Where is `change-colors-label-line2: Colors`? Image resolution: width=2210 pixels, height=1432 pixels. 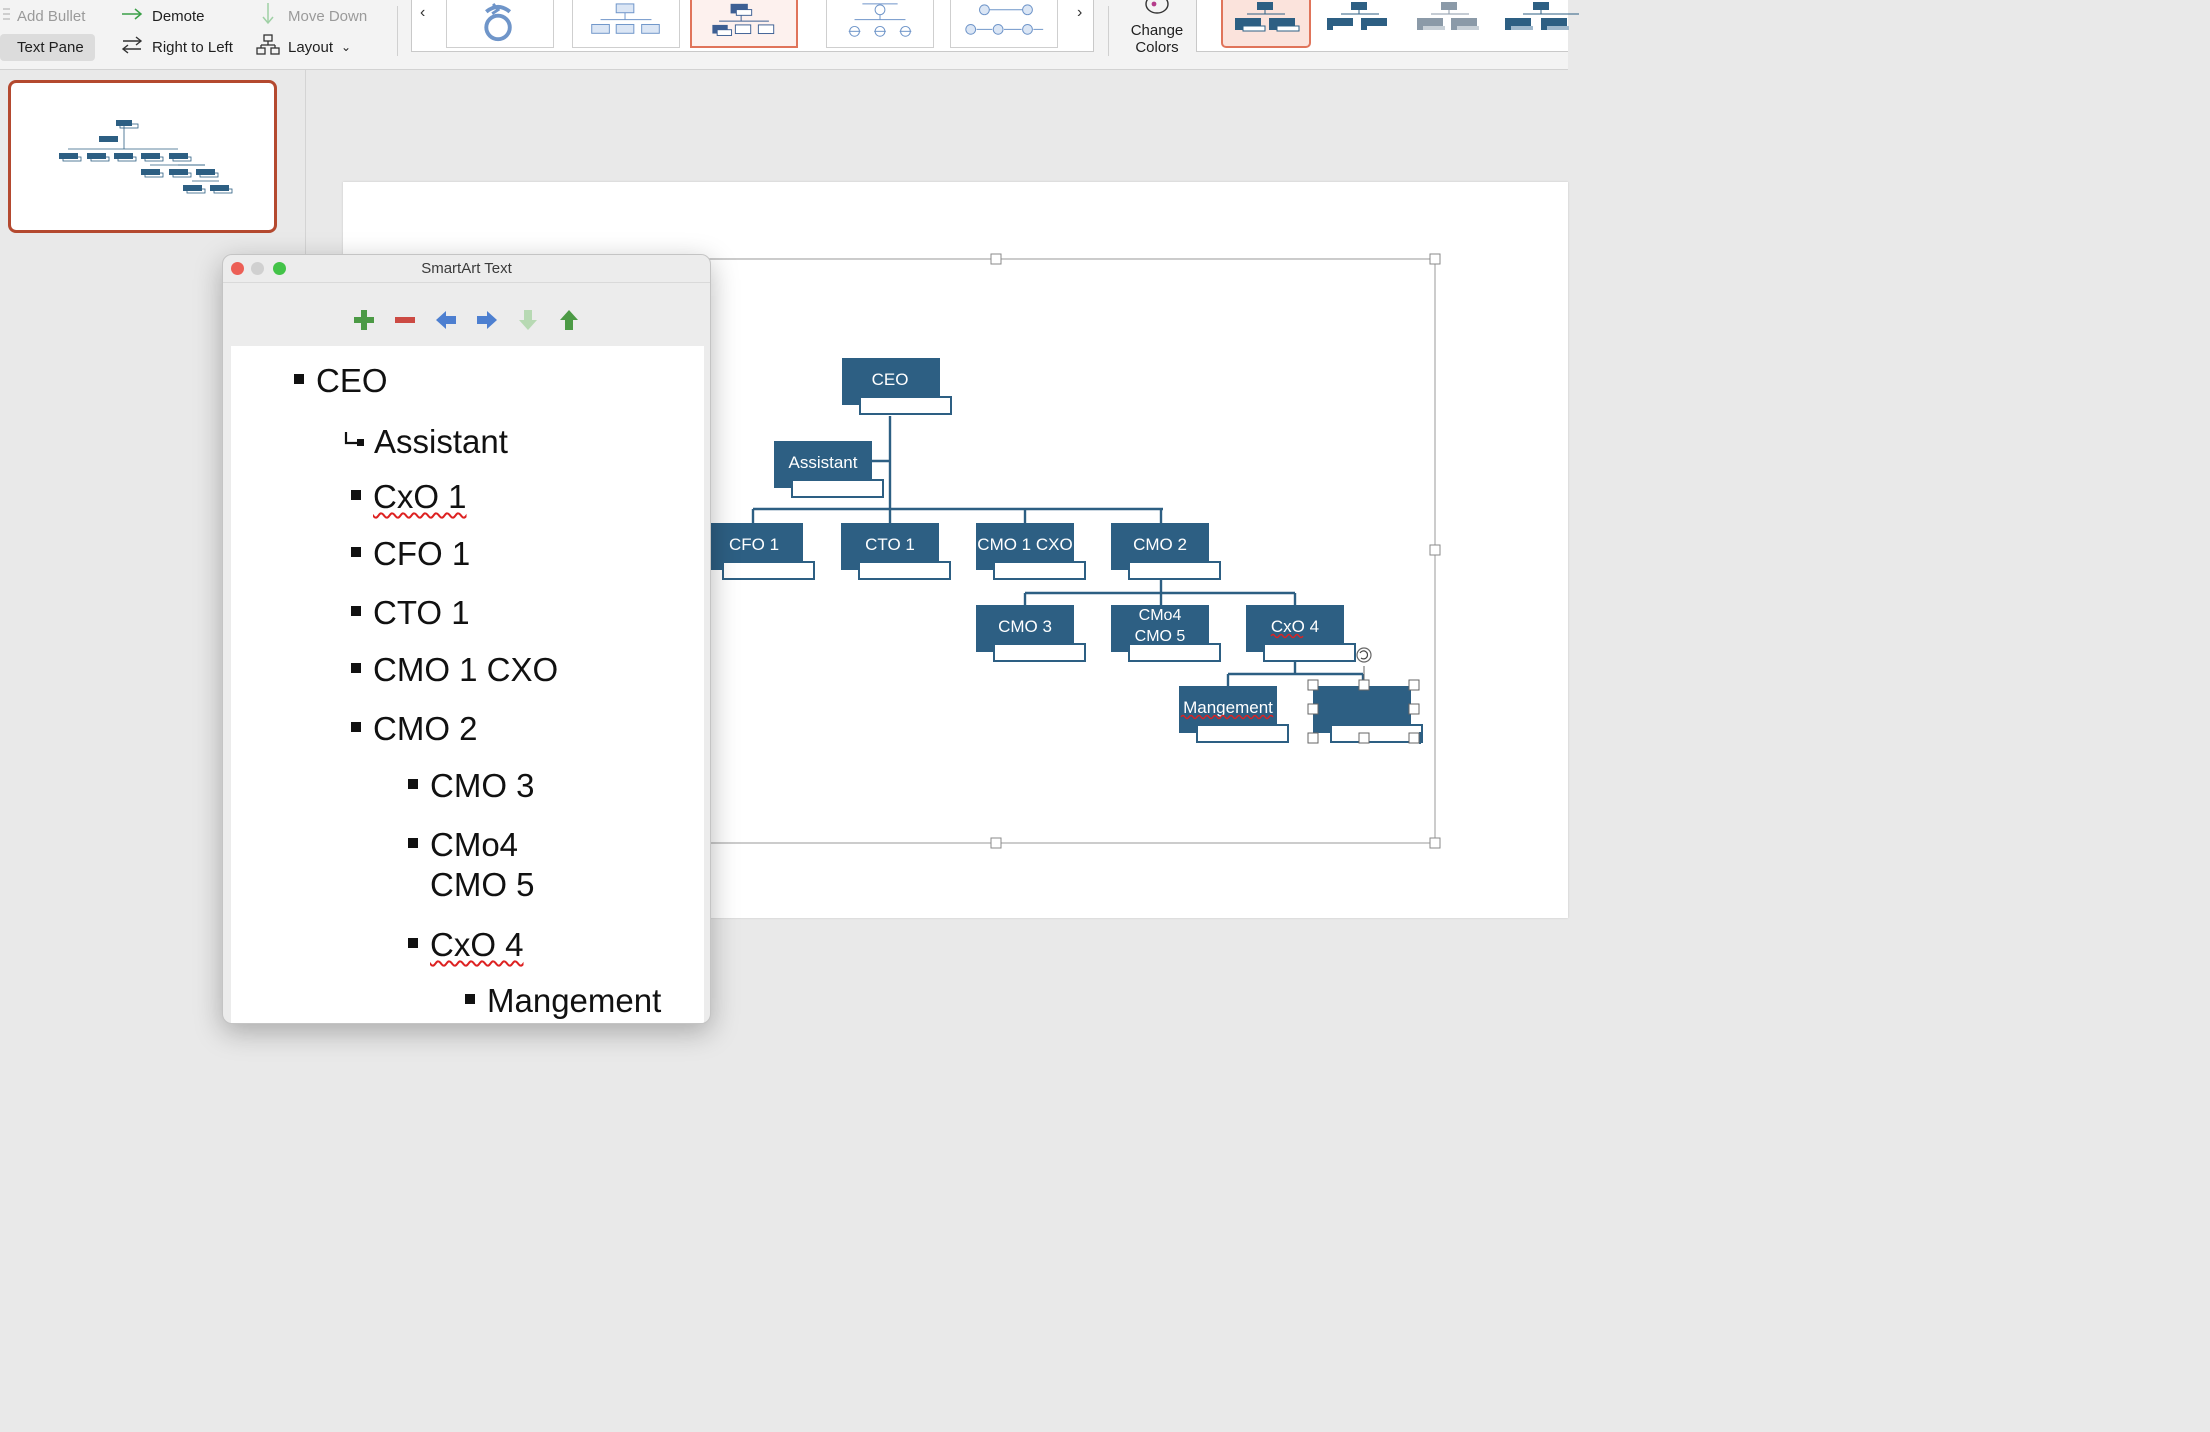
change-colors-label-line2: Colors is located at coordinates (1157, 47).